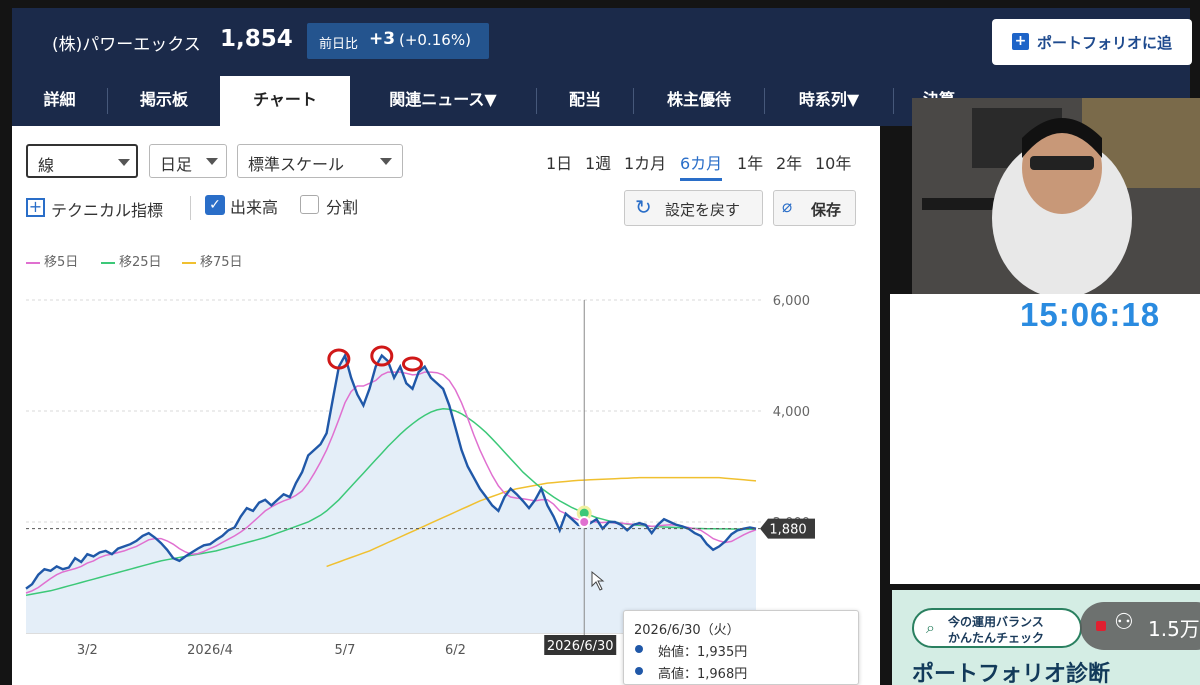 This screenshot has width=1200, height=685. What do you see at coordinates (87, 650) in the screenshot?
I see `x-tick-label: 3/2` at bounding box center [87, 650].